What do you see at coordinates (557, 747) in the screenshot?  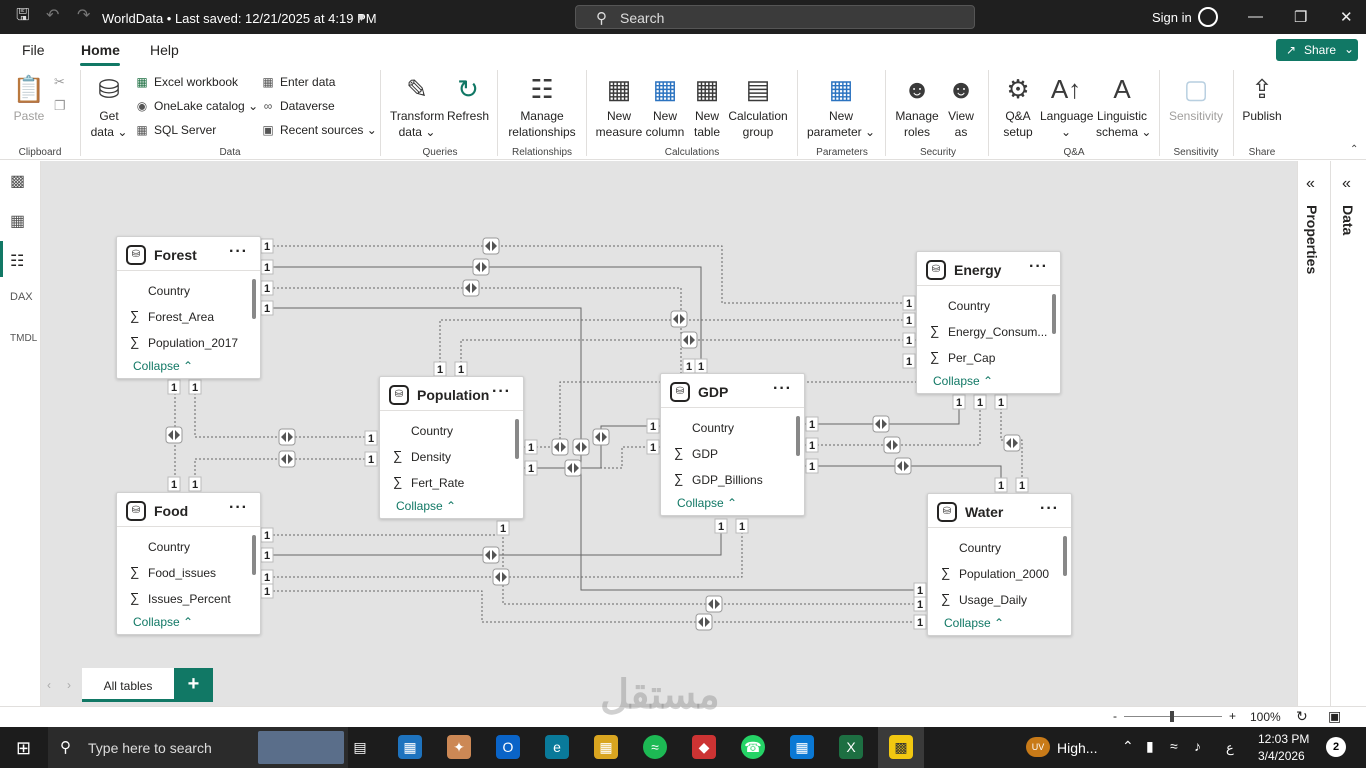 I see `edge-icon: e` at bounding box center [557, 747].